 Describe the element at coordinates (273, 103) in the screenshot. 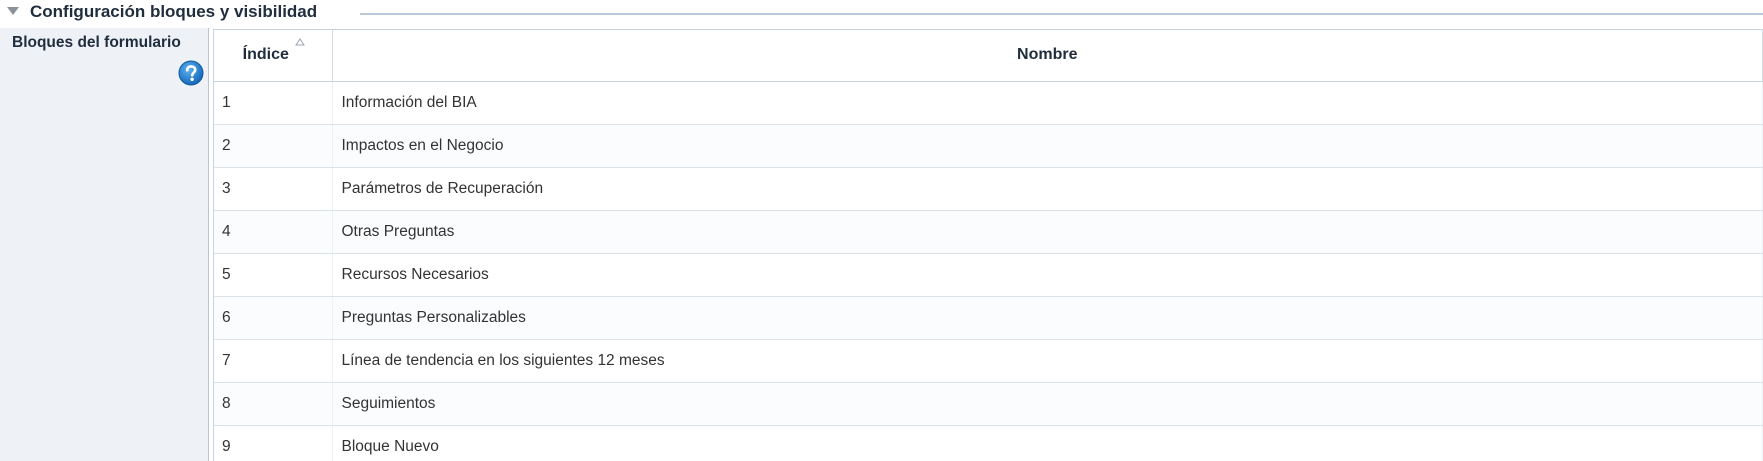

I see `cell-index: 1` at that location.